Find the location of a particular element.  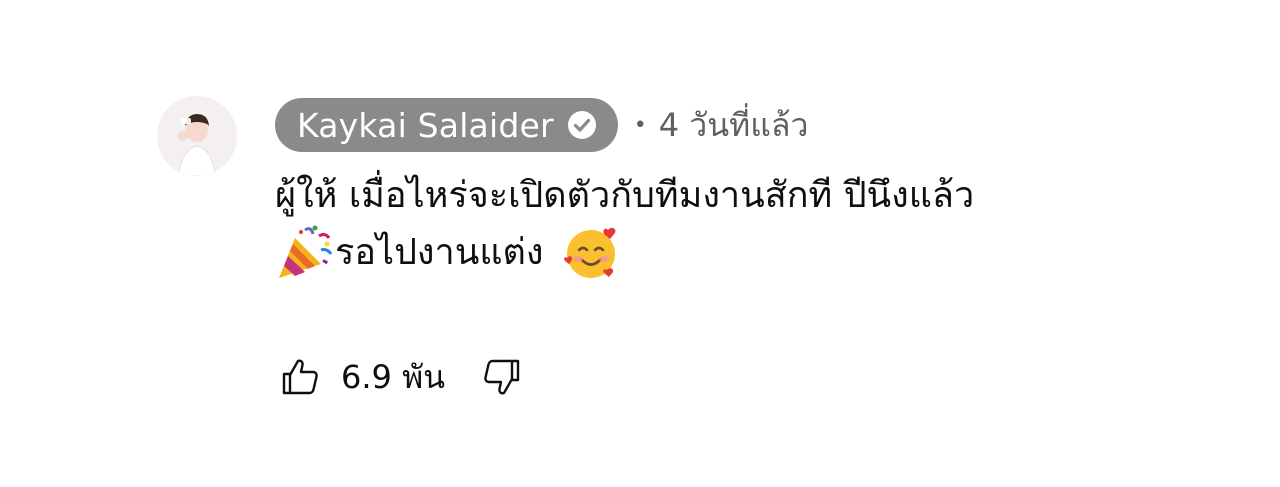

comment-text-line-2: รอไปงานแต่ง is located at coordinates (439, 252).